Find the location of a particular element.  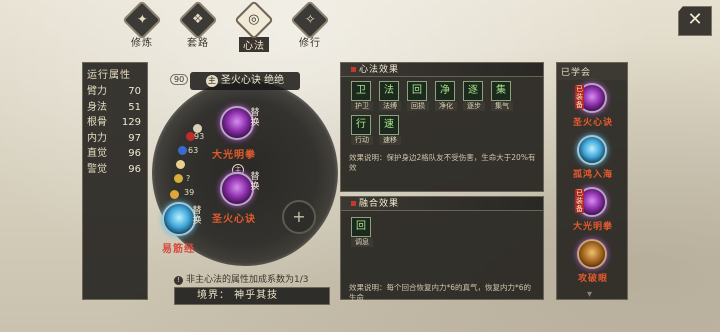

tab-mind-method: ◎ 心法 is located at coordinates (254, 26).